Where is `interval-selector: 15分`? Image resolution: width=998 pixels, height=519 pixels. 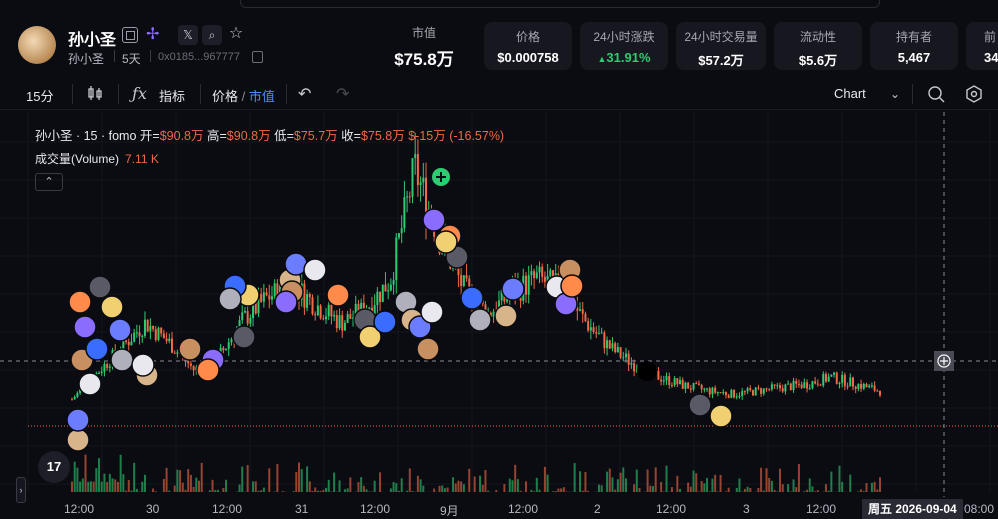
interval-selector: 15分 is located at coordinates (39, 95).